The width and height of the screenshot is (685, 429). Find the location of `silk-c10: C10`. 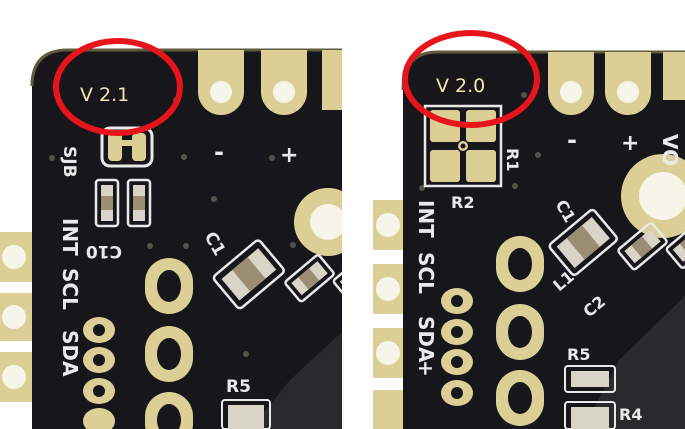

silk-c10: C10 is located at coordinates (104, 251).